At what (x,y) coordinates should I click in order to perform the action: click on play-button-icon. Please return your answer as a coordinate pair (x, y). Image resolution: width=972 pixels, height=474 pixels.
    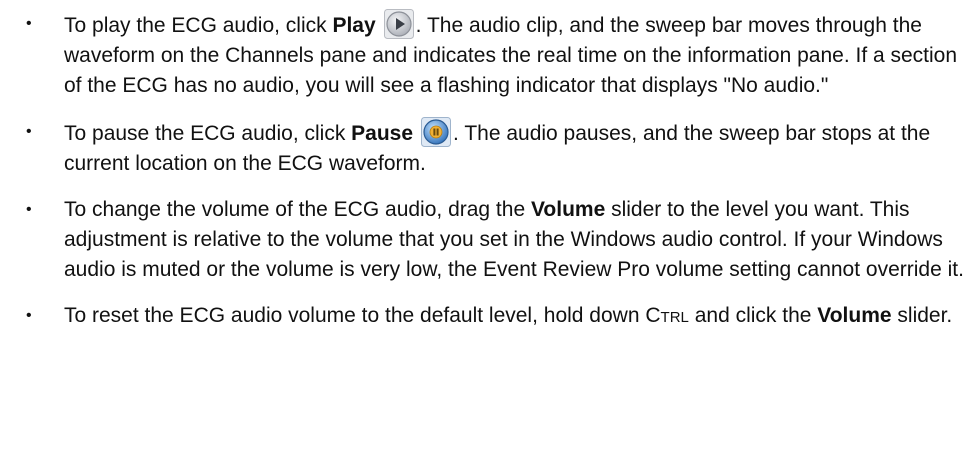
    Looking at the image, I should click on (398, 24).